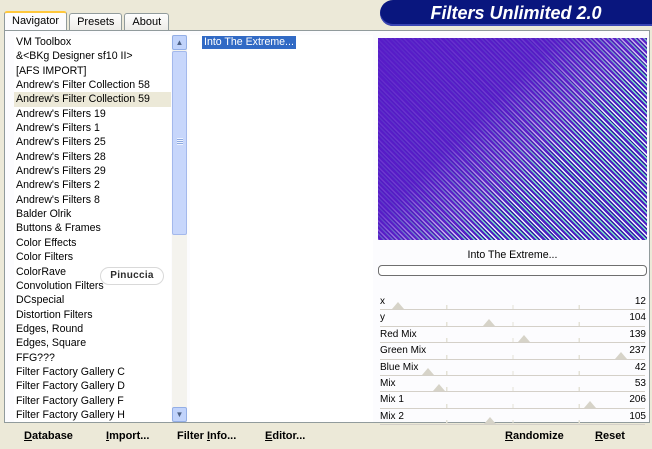  I want to click on scroll-thumb, so click(179, 143).